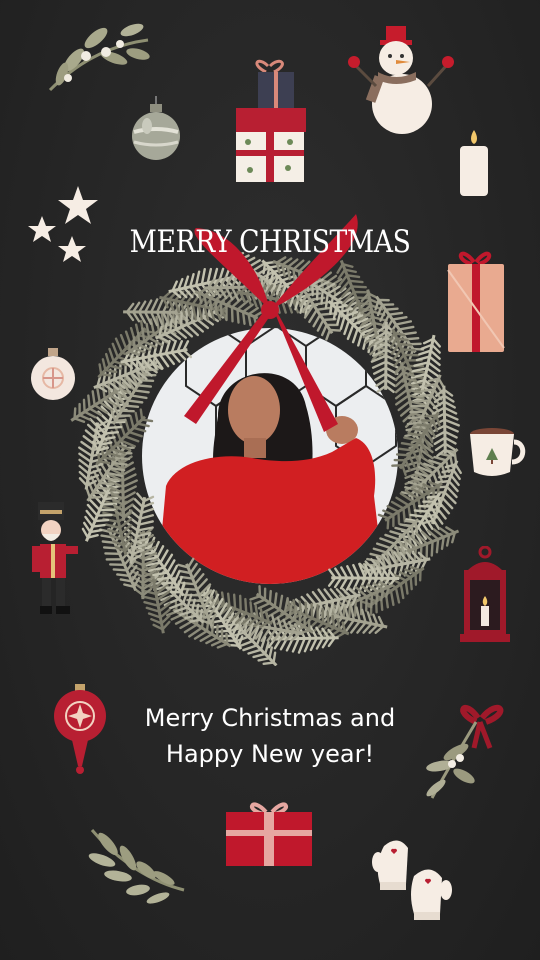  I want to click on greeting-line-1: Merry Christmas and, so click(270, 718).